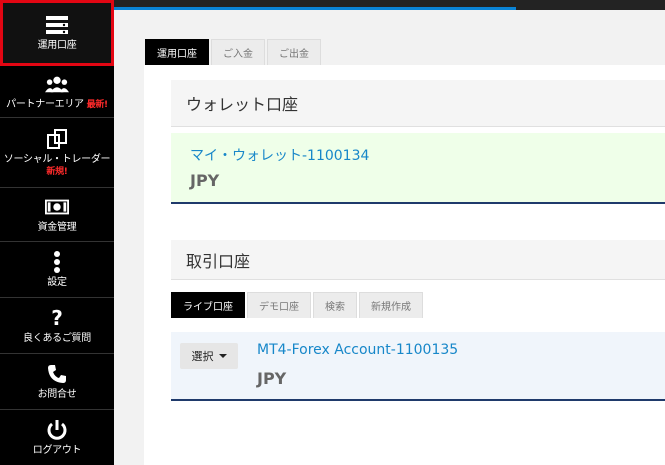 Image resolution: width=665 pixels, height=465 pixels. What do you see at coordinates (57, 318) in the screenshot?
I see `question-icon: ?` at bounding box center [57, 318].